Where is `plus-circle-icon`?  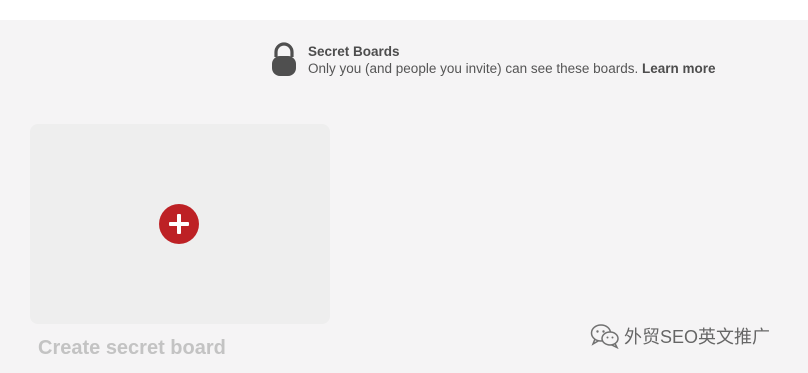 plus-circle-icon is located at coordinates (179, 224).